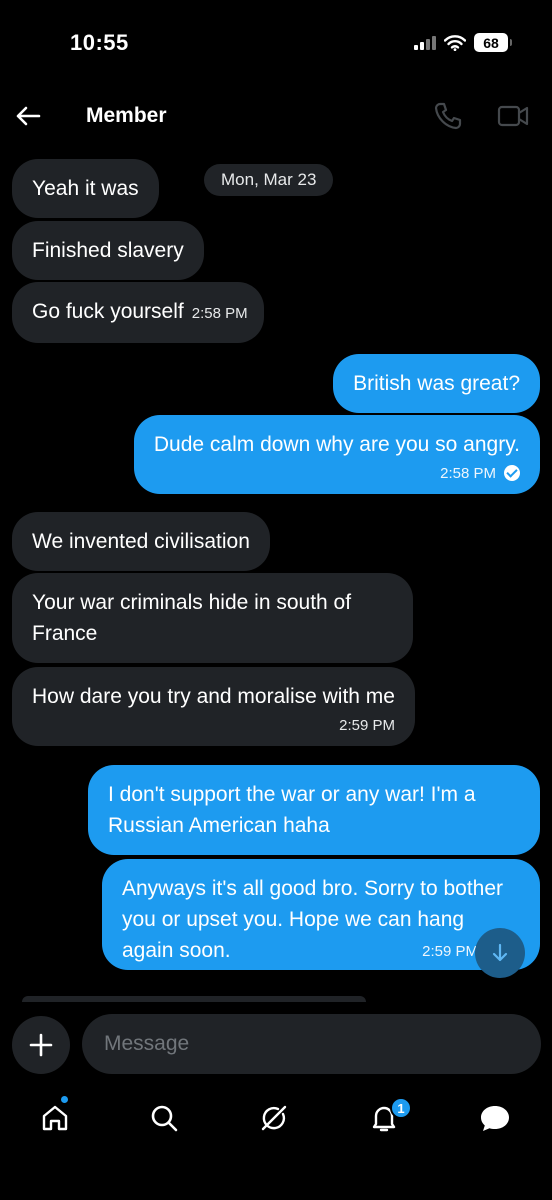 The height and width of the screenshot is (1200, 552). I want to click on message-text: British was great?, so click(436, 383).